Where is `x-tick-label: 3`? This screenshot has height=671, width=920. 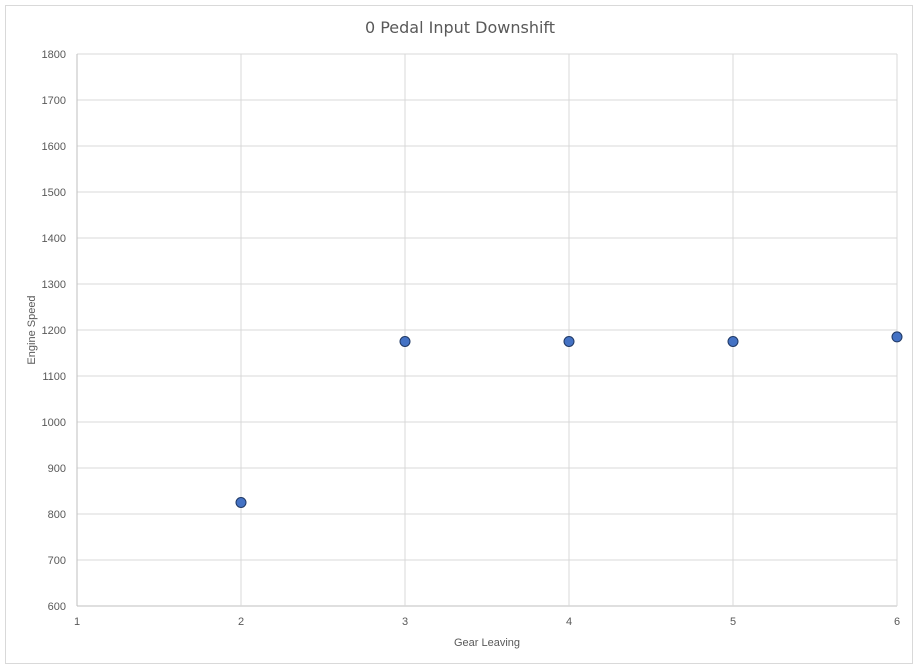
x-tick-label: 3 is located at coordinates (405, 622).